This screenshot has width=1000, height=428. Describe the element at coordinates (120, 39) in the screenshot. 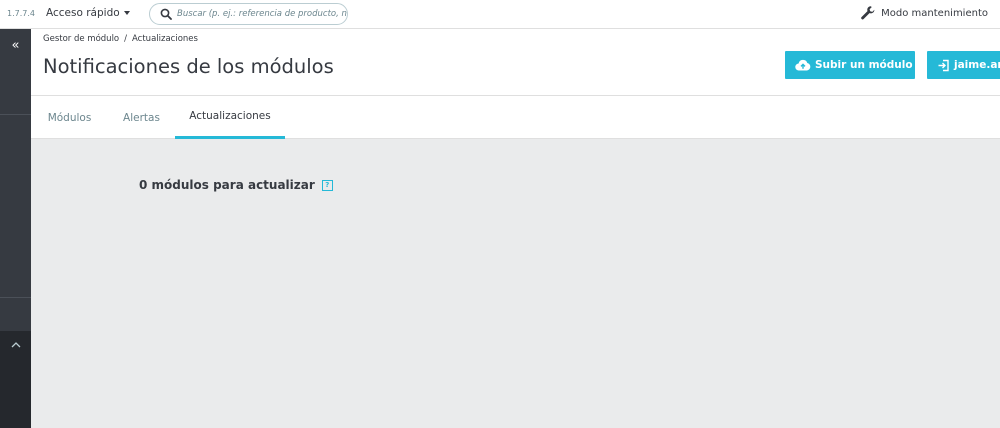

I see `breadcrumb: Gestor de módulo / Actualizaciones` at that location.